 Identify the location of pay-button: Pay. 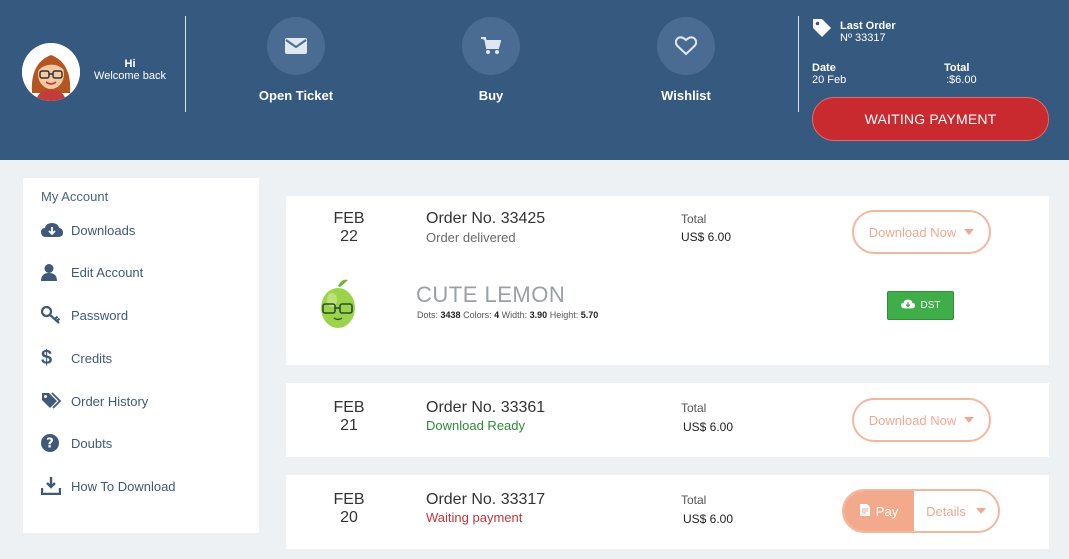
(879, 511).